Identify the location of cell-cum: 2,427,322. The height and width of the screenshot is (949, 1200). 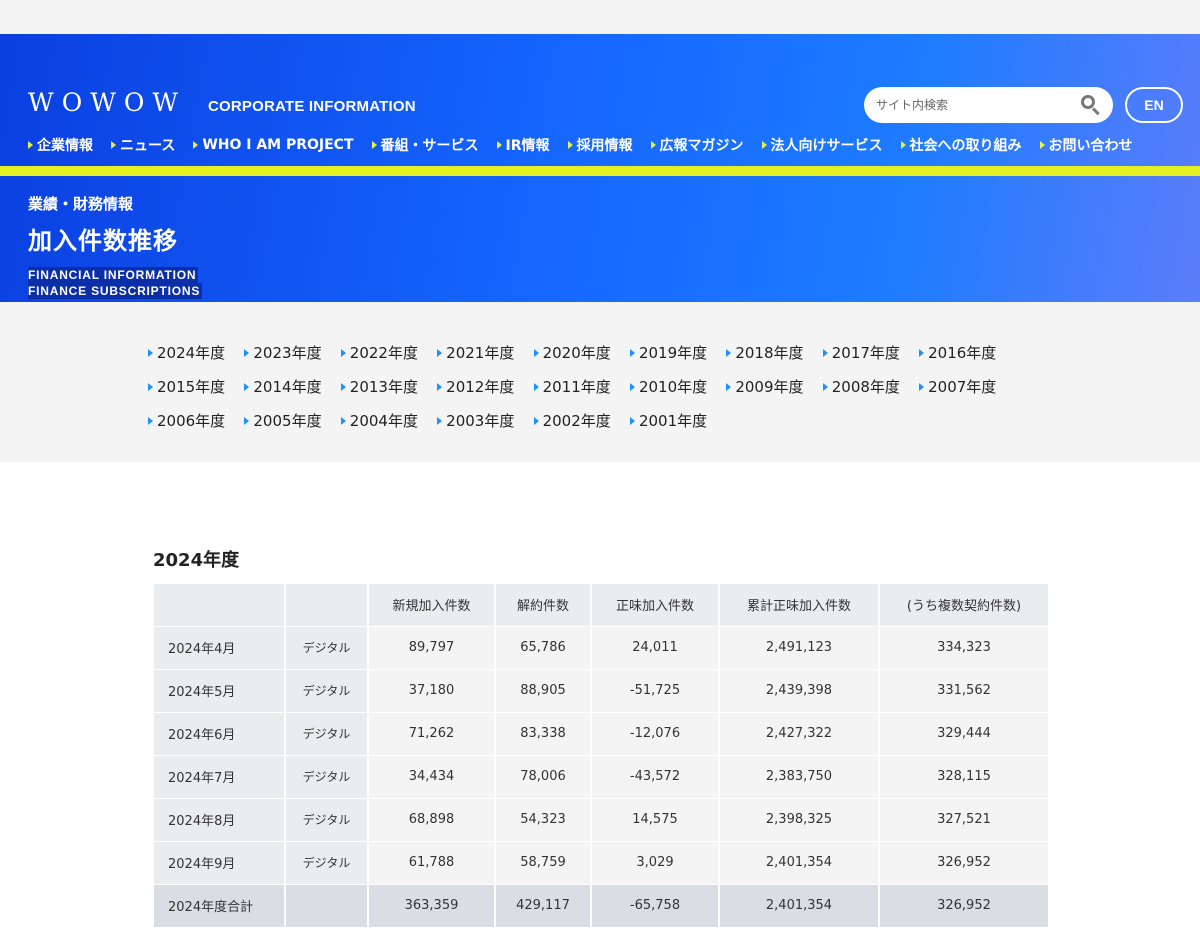
(799, 733).